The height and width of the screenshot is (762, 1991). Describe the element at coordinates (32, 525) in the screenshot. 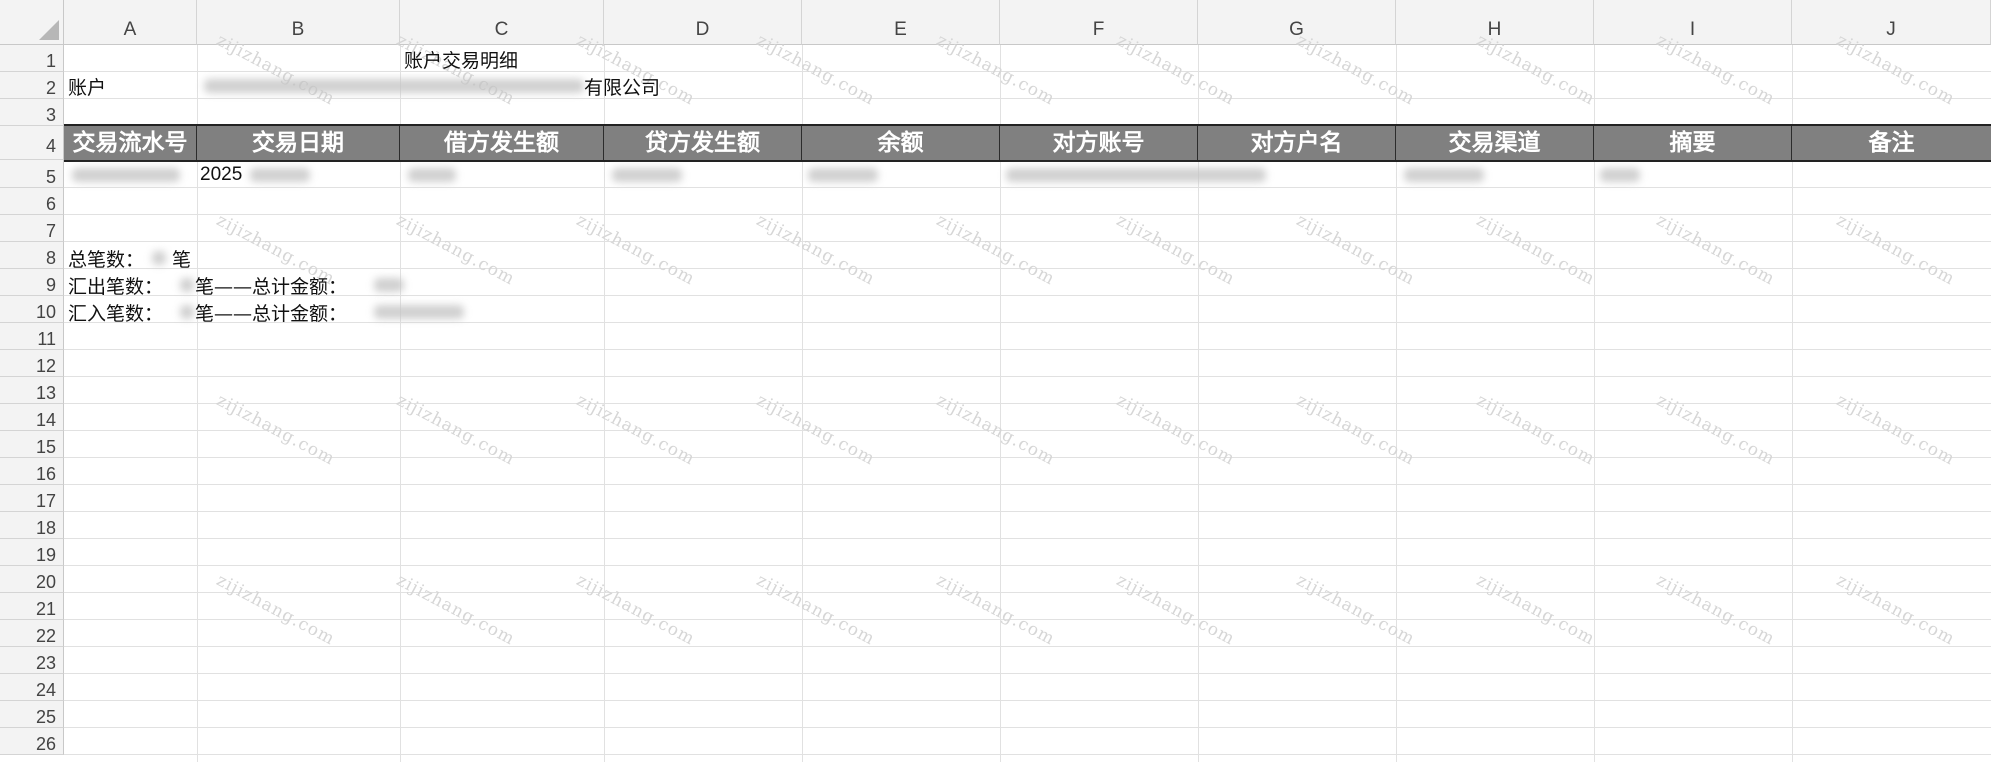

I see `row-header-18: 18` at that location.